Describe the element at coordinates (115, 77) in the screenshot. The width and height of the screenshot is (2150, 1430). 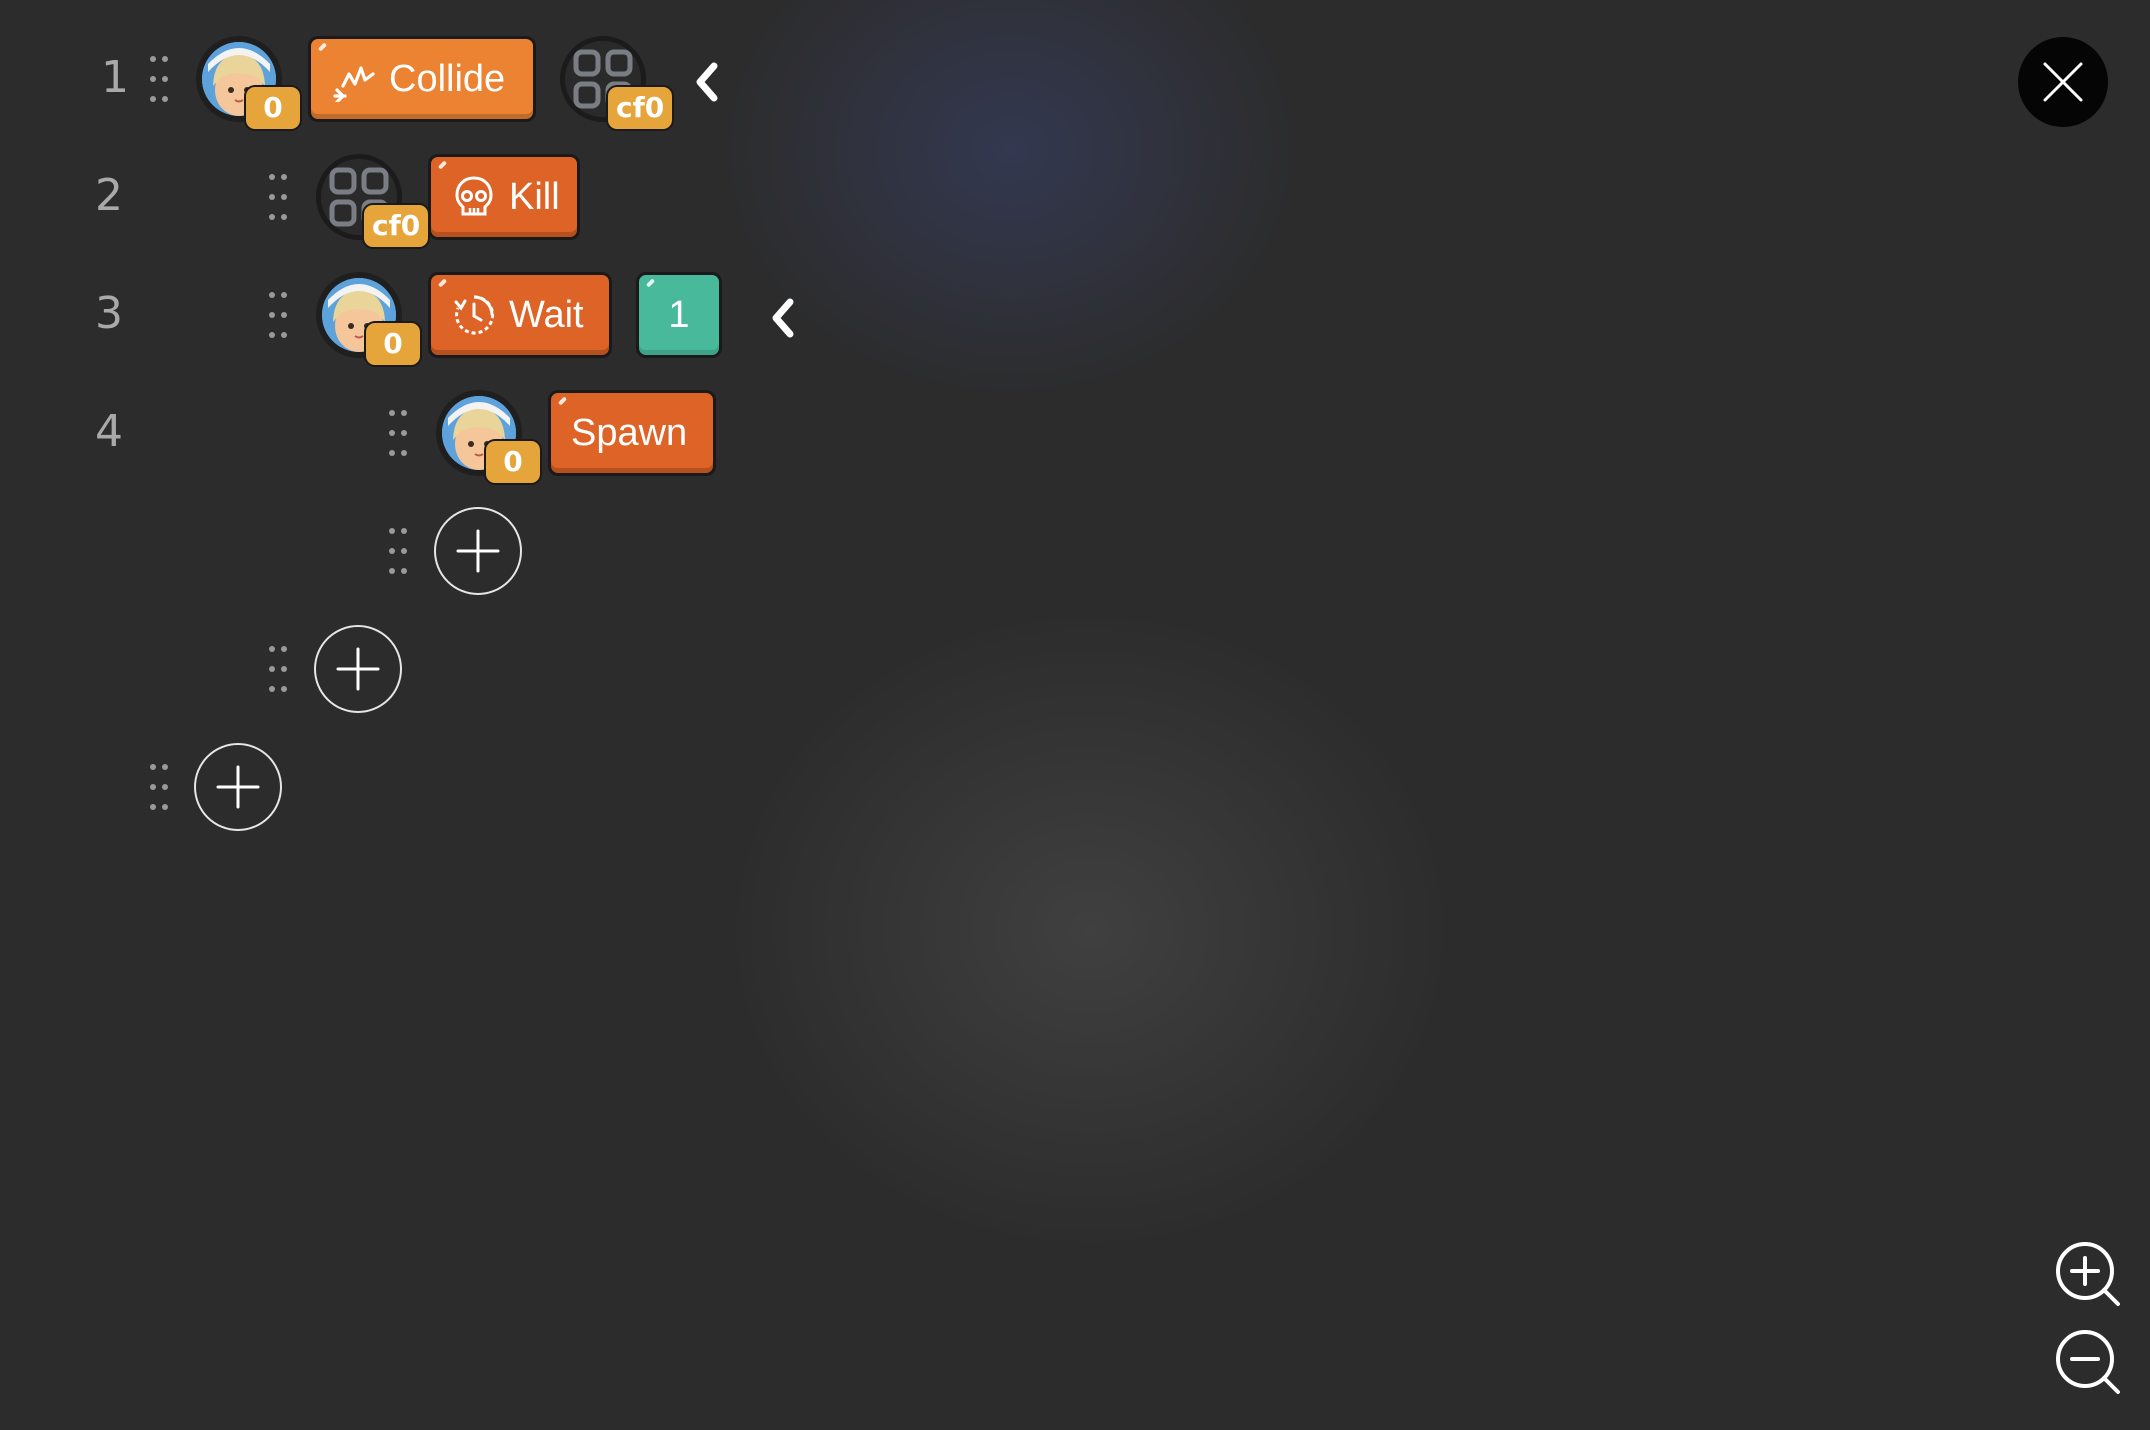
I see `line-number: 1` at that location.